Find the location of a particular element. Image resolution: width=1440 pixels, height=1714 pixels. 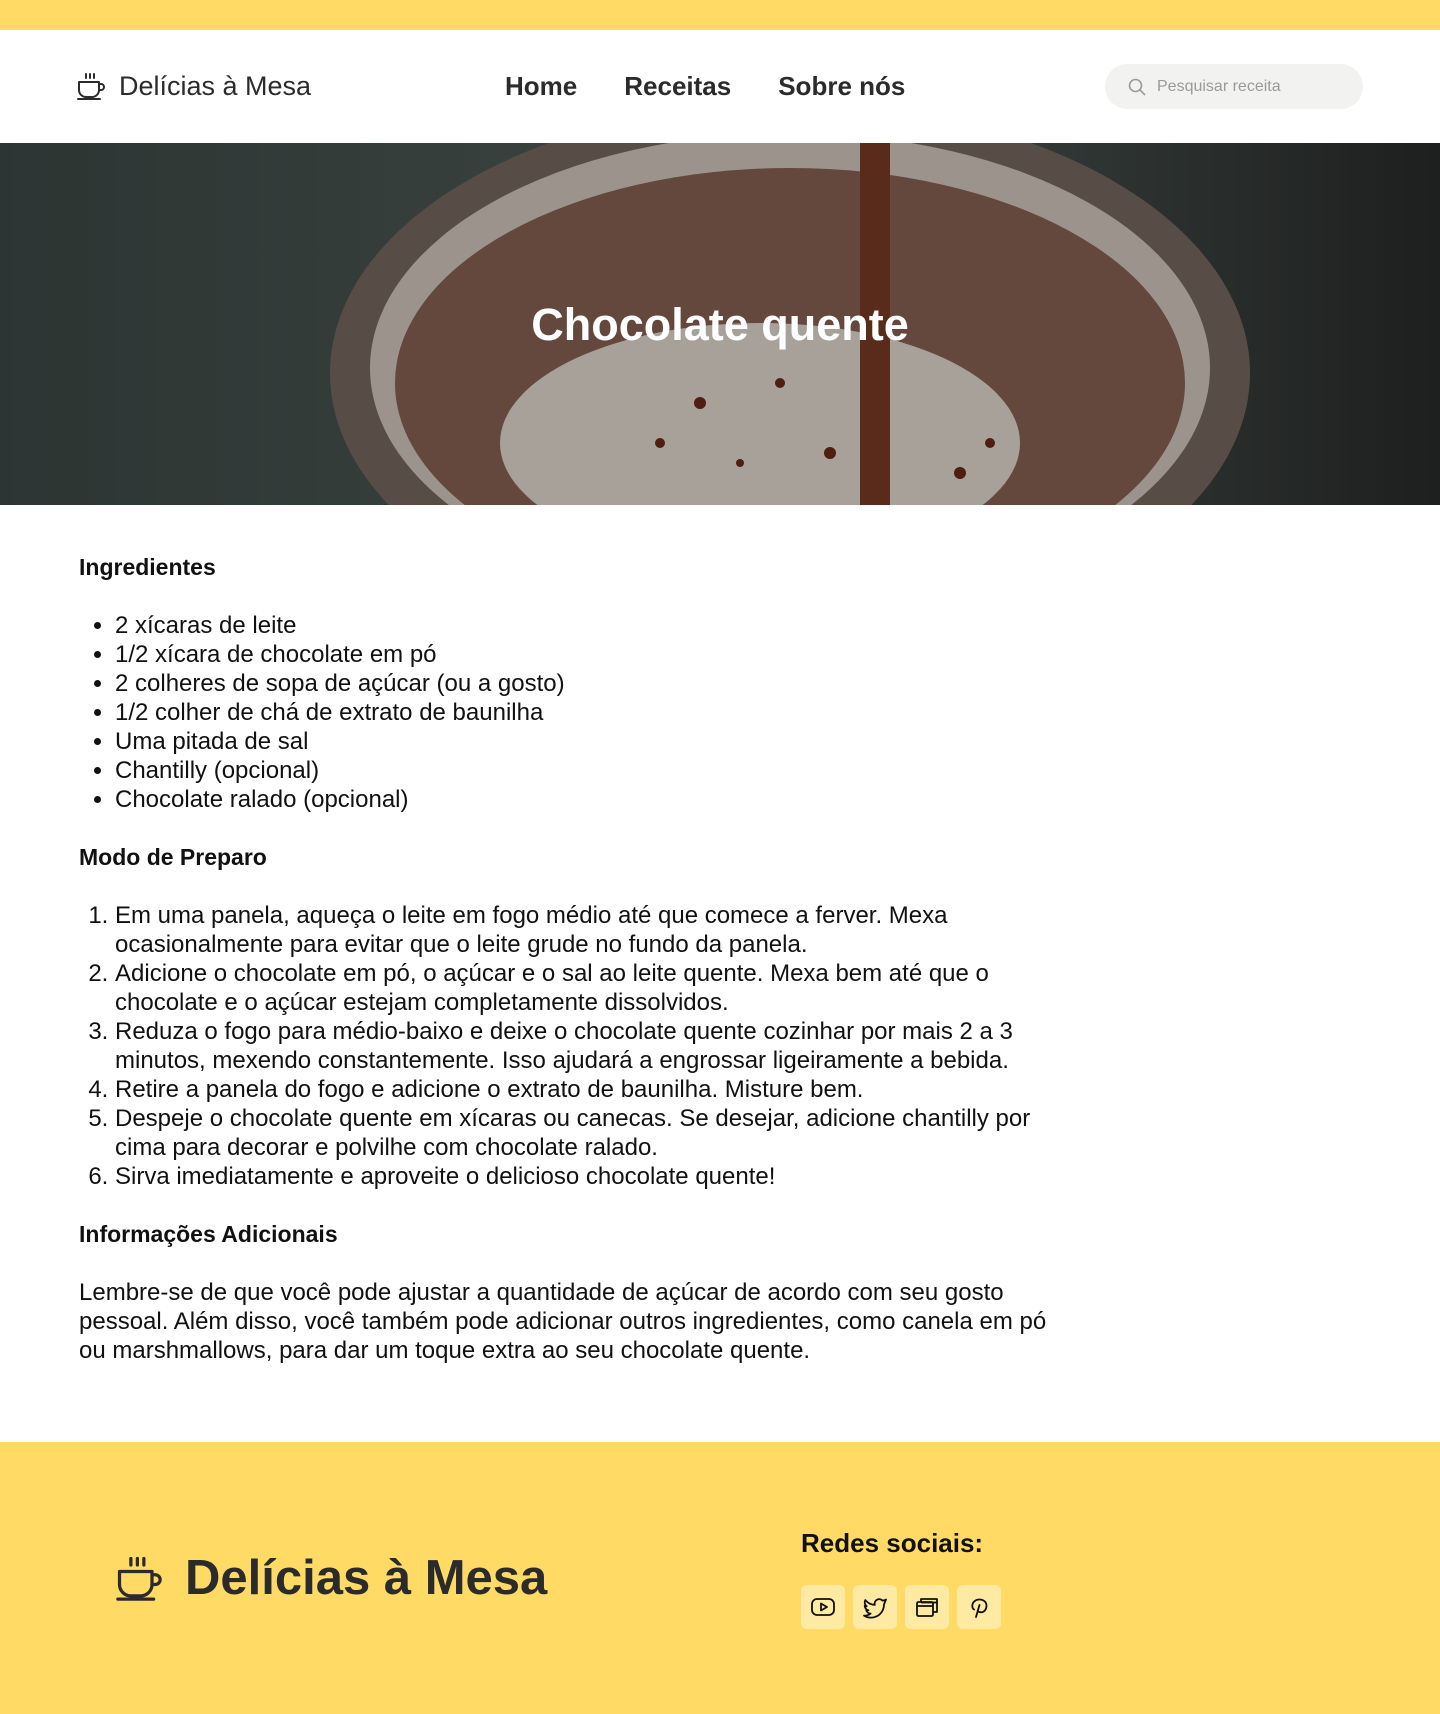

nav-home: Home is located at coordinates (541, 86).